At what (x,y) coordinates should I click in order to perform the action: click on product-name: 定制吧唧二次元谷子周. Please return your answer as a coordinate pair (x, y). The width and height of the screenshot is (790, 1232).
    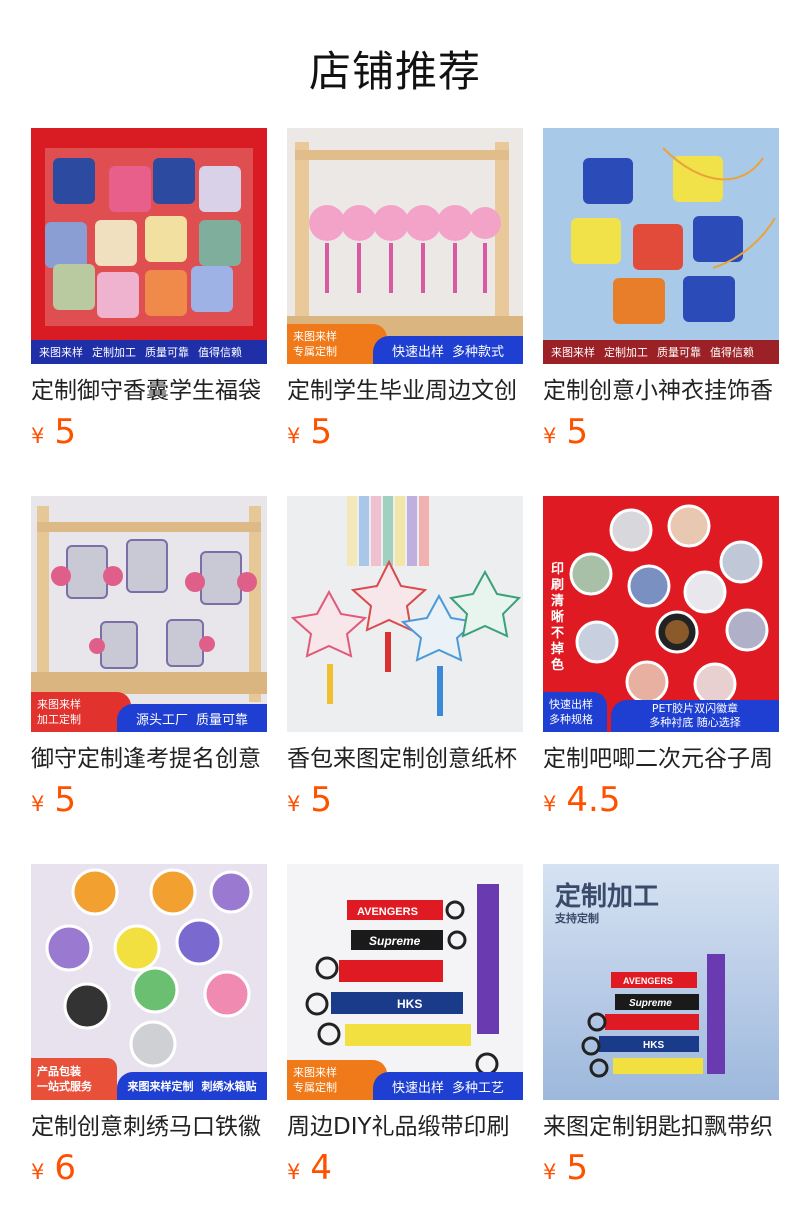
    Looking at the image, I should click on (661, 759).